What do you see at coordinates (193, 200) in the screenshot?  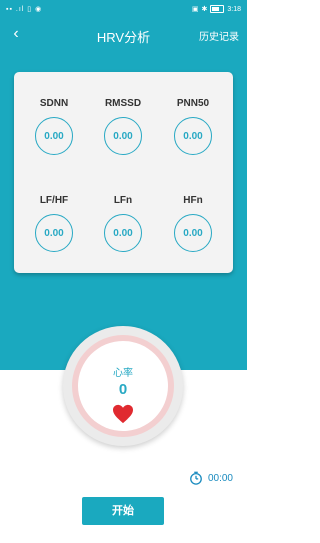 I see `metric-label: HFn` at bounding box center [193, 200].